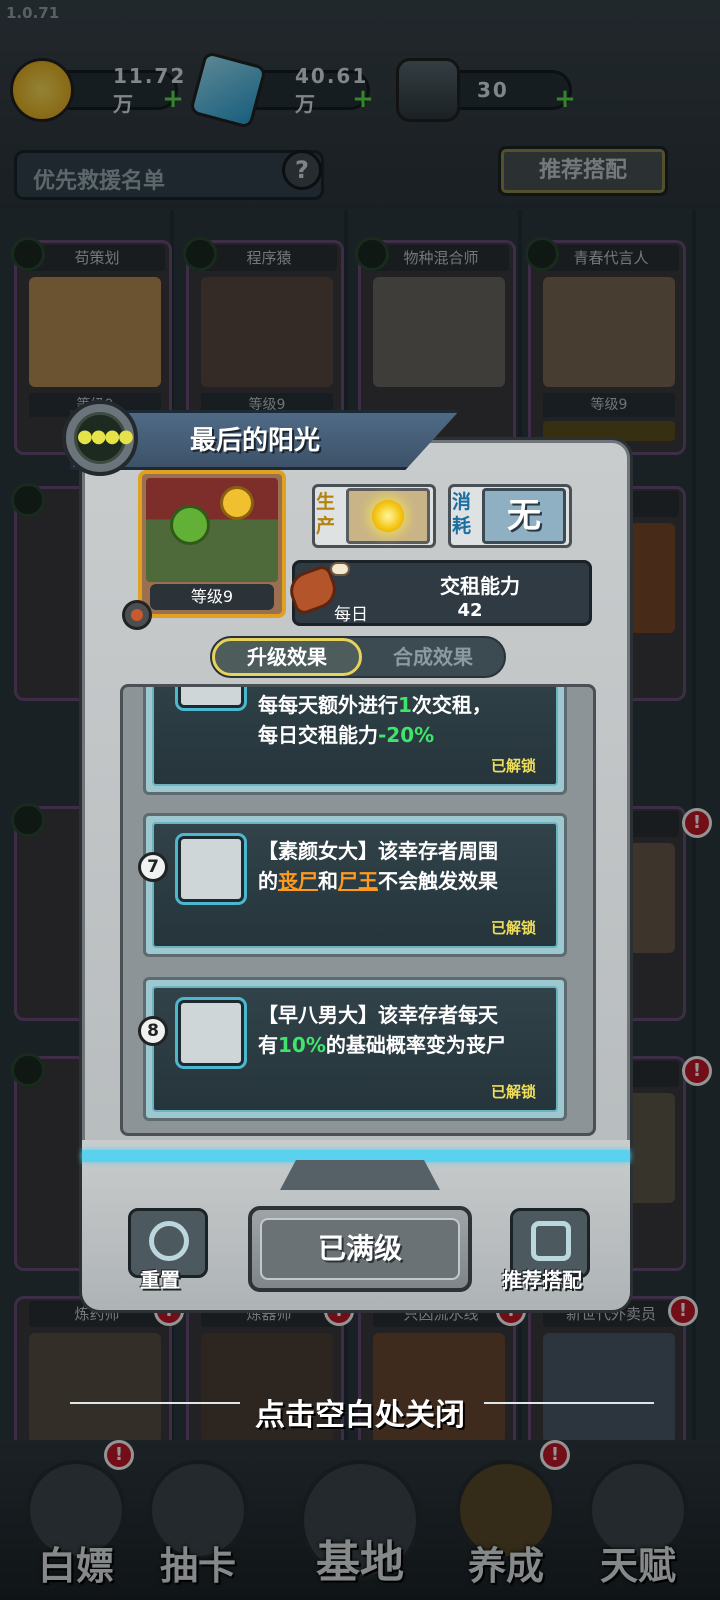 This screenshot has height=1600, width=720. Describe the element at coordinates (451, 705) in the screenshot. I see `effect-line: 次交租，` at that location.